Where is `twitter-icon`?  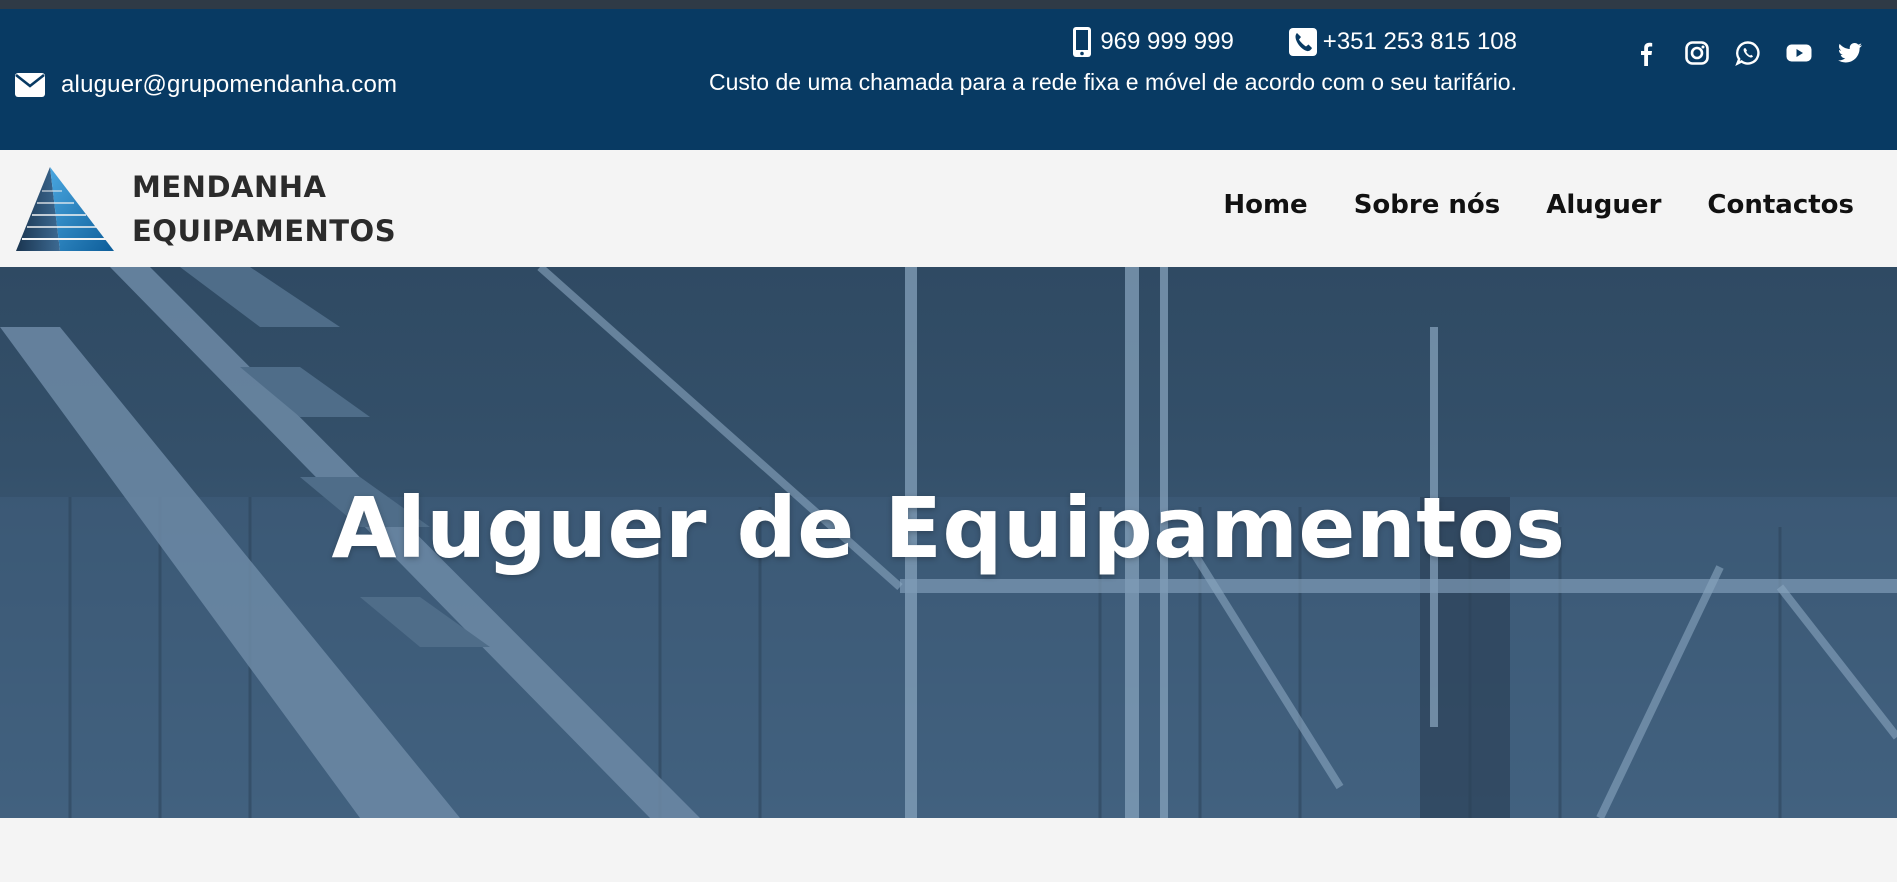
twitter-icon is located at coordinates (1849, 52).